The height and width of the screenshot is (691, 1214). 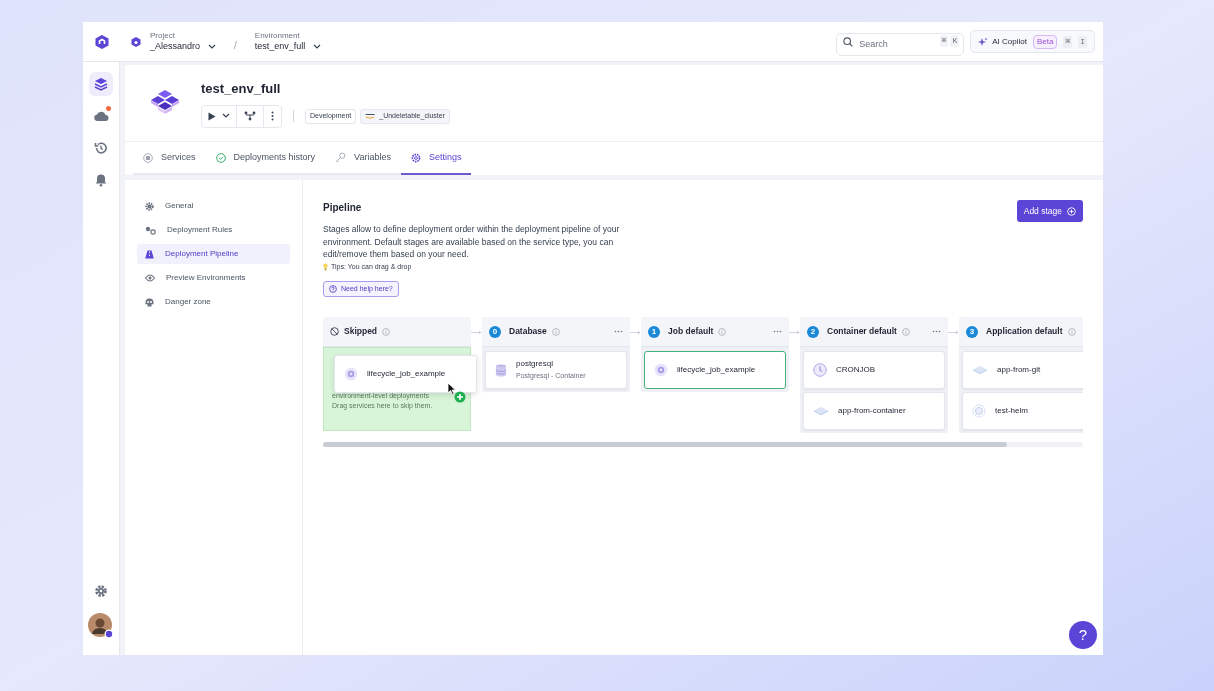 I want to click on list-circle-icon, so click(x=148, y=157).